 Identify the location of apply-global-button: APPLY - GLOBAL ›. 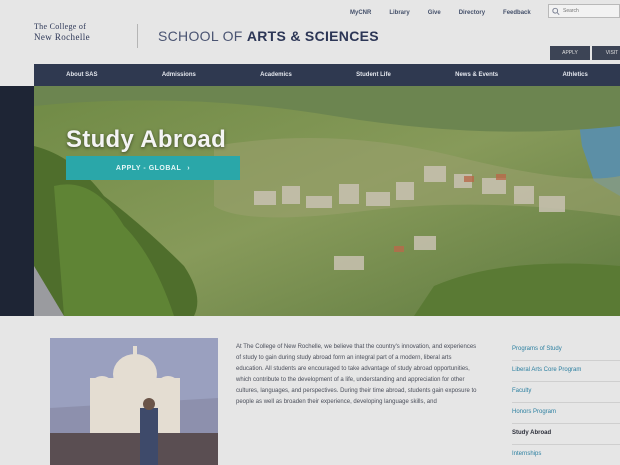
(153, 168).